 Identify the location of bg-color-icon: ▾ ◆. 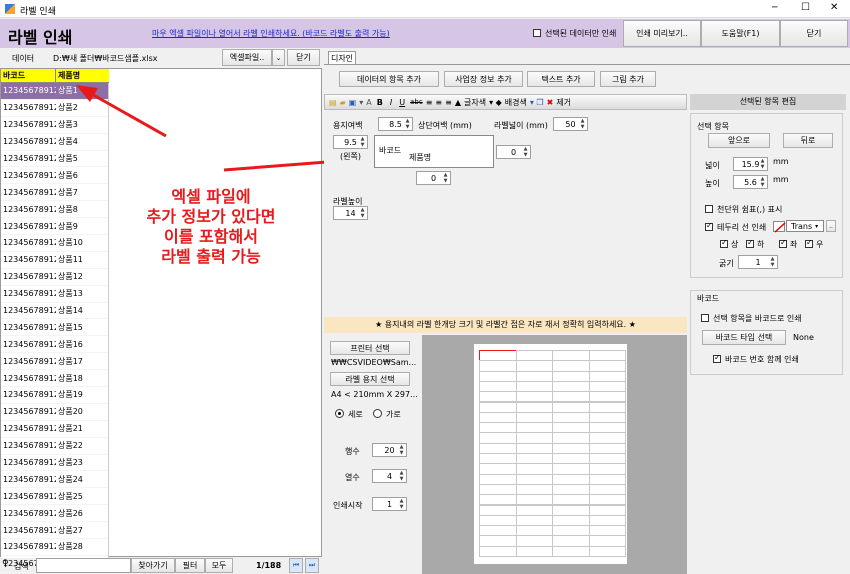
(495, 102).